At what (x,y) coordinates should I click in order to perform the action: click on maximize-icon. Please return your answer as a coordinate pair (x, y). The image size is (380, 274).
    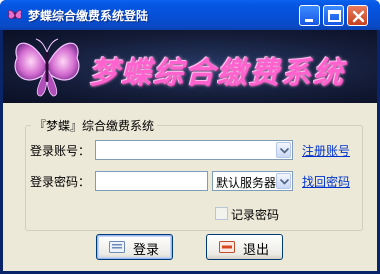
    Looking at the image, I should click on (334, 16).